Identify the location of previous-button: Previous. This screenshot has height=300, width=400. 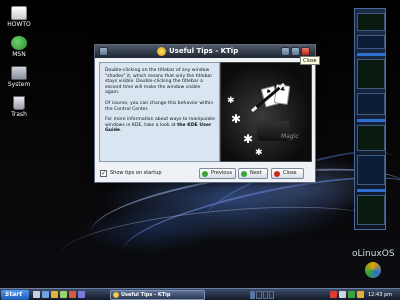
(217, 173).